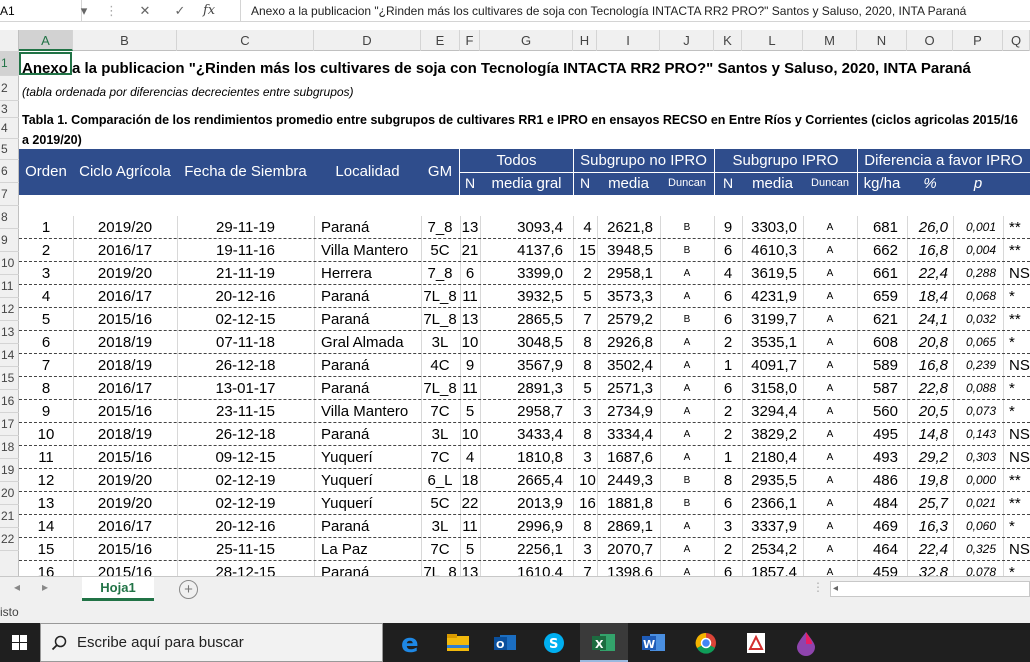 The height and width of the screenshot is (662, 1030). Describe the element at coordinates (830, 40) in the screenshot. I see `column-header-m: M` at that location.